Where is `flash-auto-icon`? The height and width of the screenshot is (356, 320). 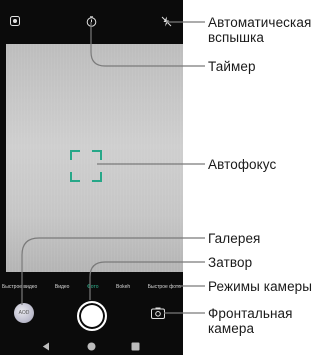 flash-auto-icon is located at coordinates (166, 21).